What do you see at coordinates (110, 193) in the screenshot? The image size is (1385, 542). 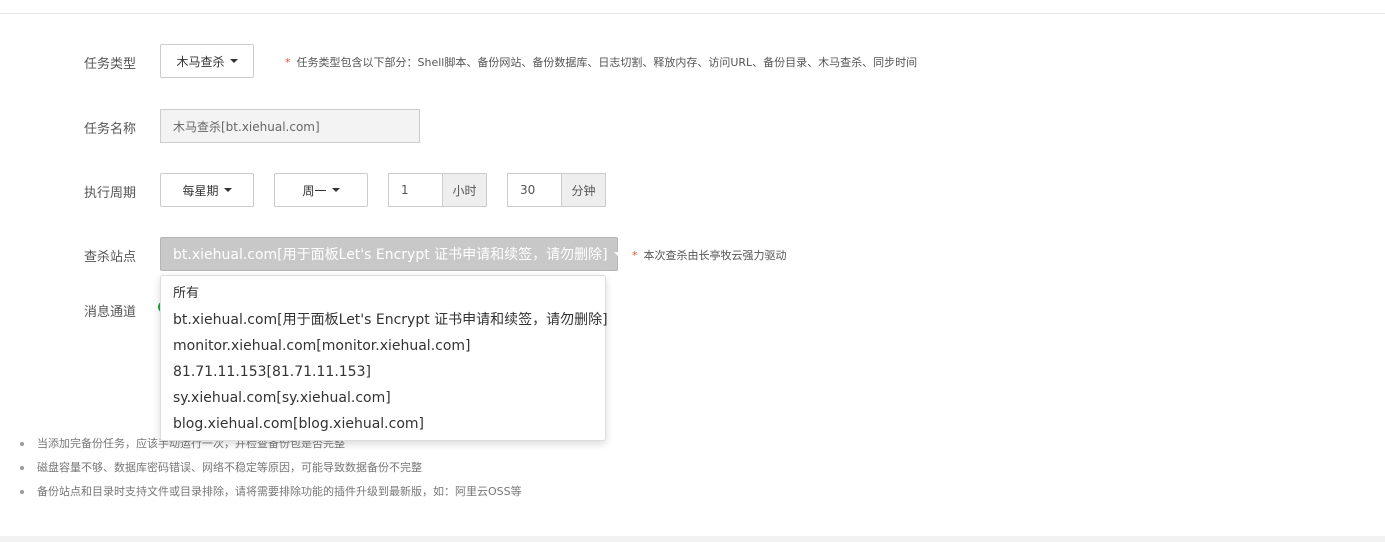 I see `period-label: 执行周期` at bounding box center [110, 193].